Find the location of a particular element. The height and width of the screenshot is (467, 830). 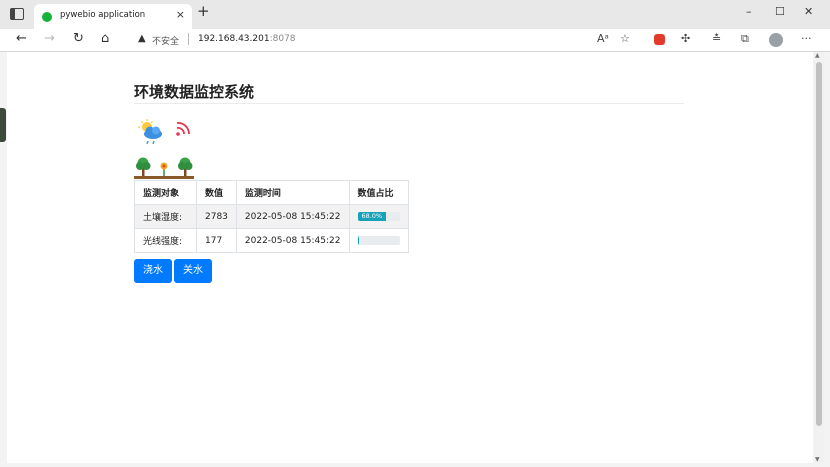

more-menu-icon: ··· is located at coordinates (806, 38).